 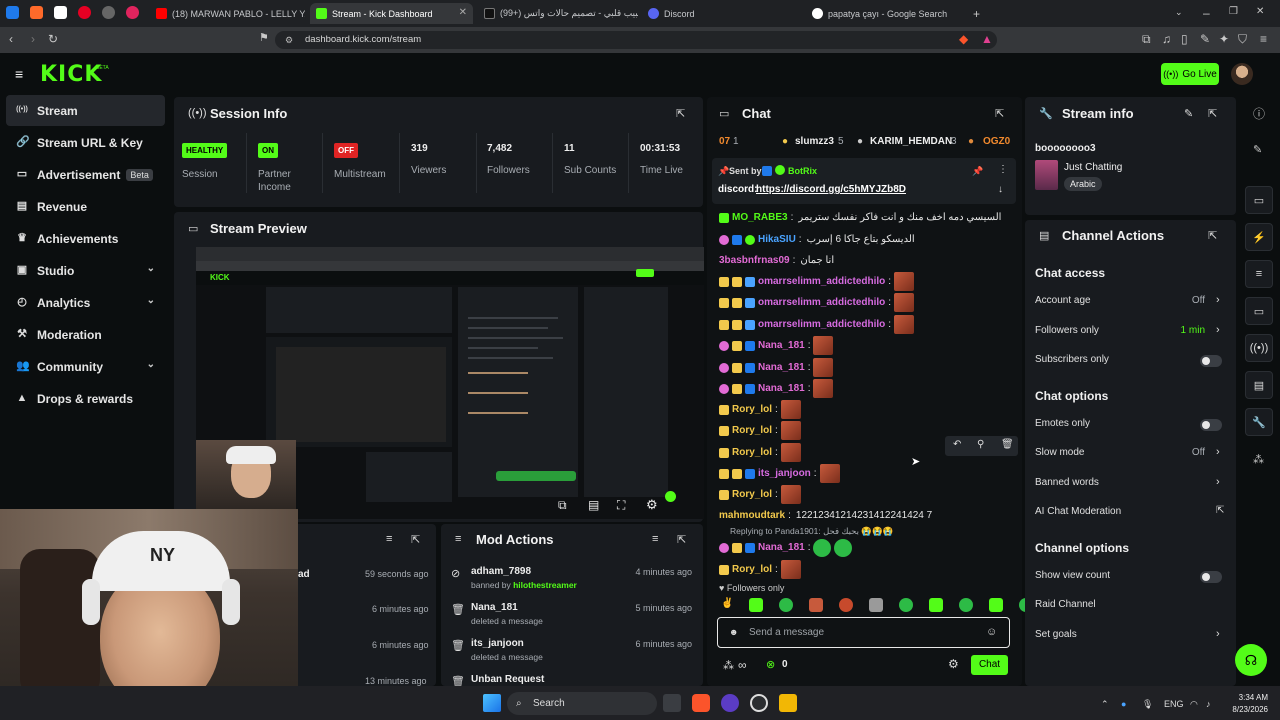 What do you see at coordinates (733, 632) in the screenshot?
I see `mention-icon: ☻` at bounding box center [733, 632].